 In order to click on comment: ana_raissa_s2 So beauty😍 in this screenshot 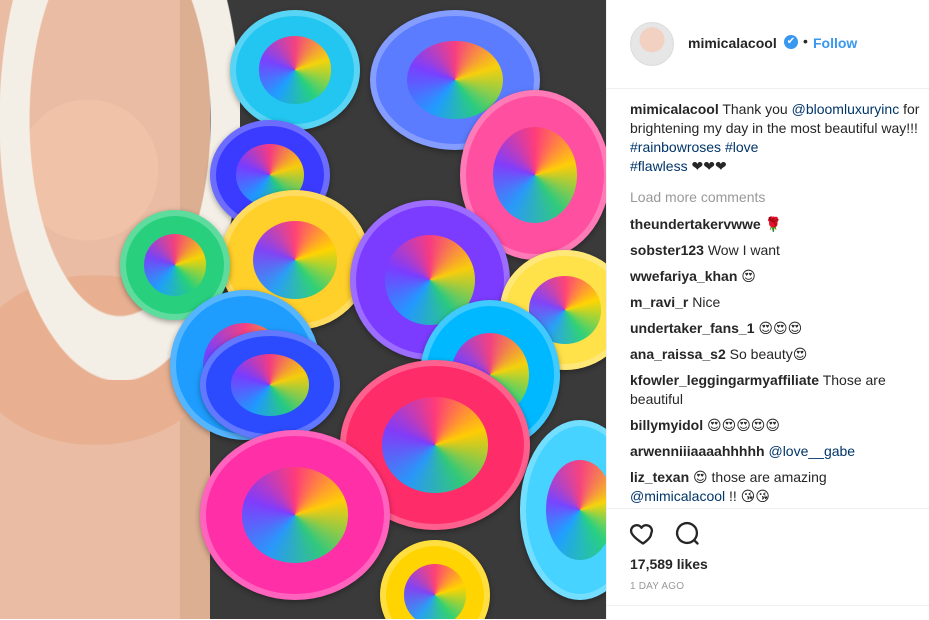, I will do `click(775, 354)`.